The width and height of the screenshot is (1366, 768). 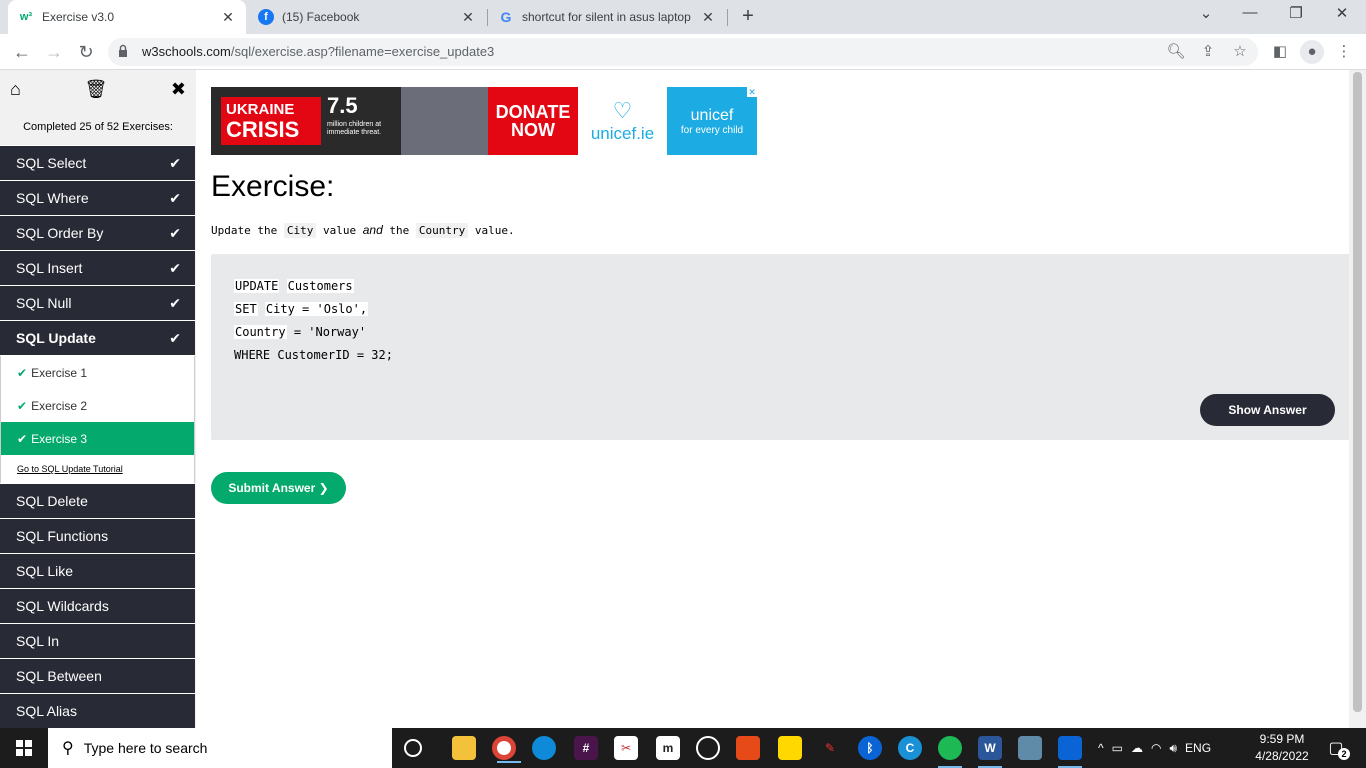 What do you see at coordinates (278, 488) in the screenshot?
I see `submit-answer-button: Submit Answer ❯` at bounding box center [278, 488].